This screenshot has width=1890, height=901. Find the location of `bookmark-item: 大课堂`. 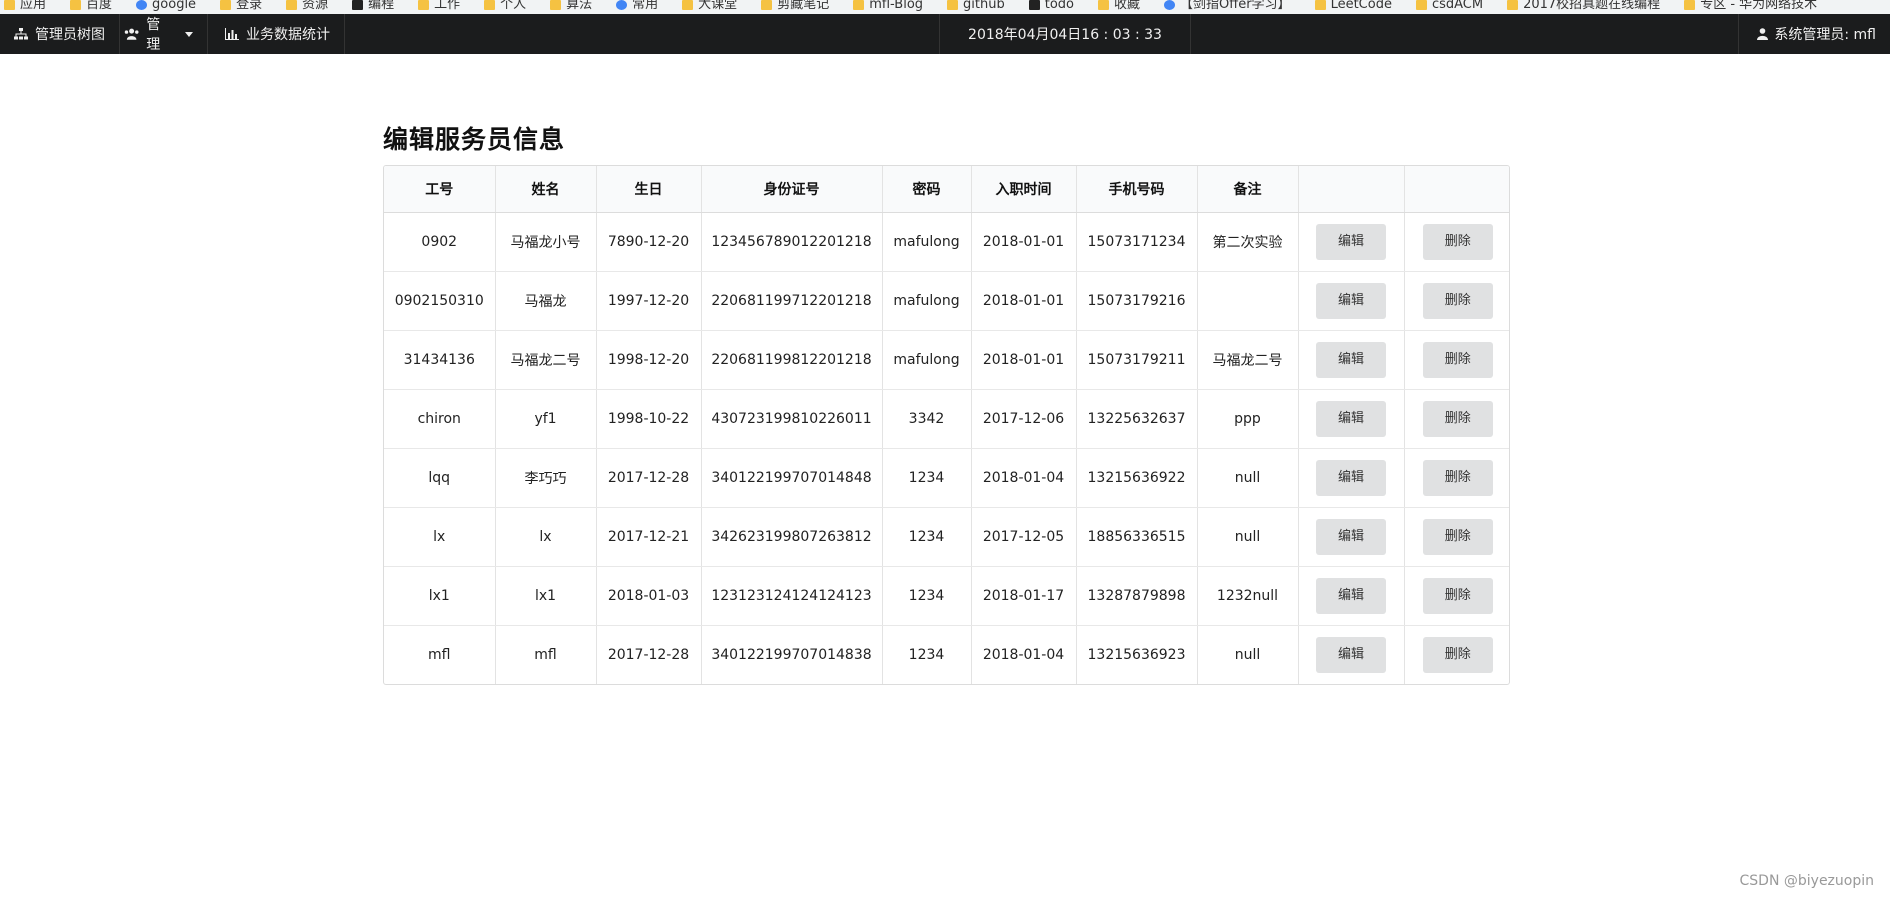

bookmark-item: 大课堂 is located at coordinates (707, 6).